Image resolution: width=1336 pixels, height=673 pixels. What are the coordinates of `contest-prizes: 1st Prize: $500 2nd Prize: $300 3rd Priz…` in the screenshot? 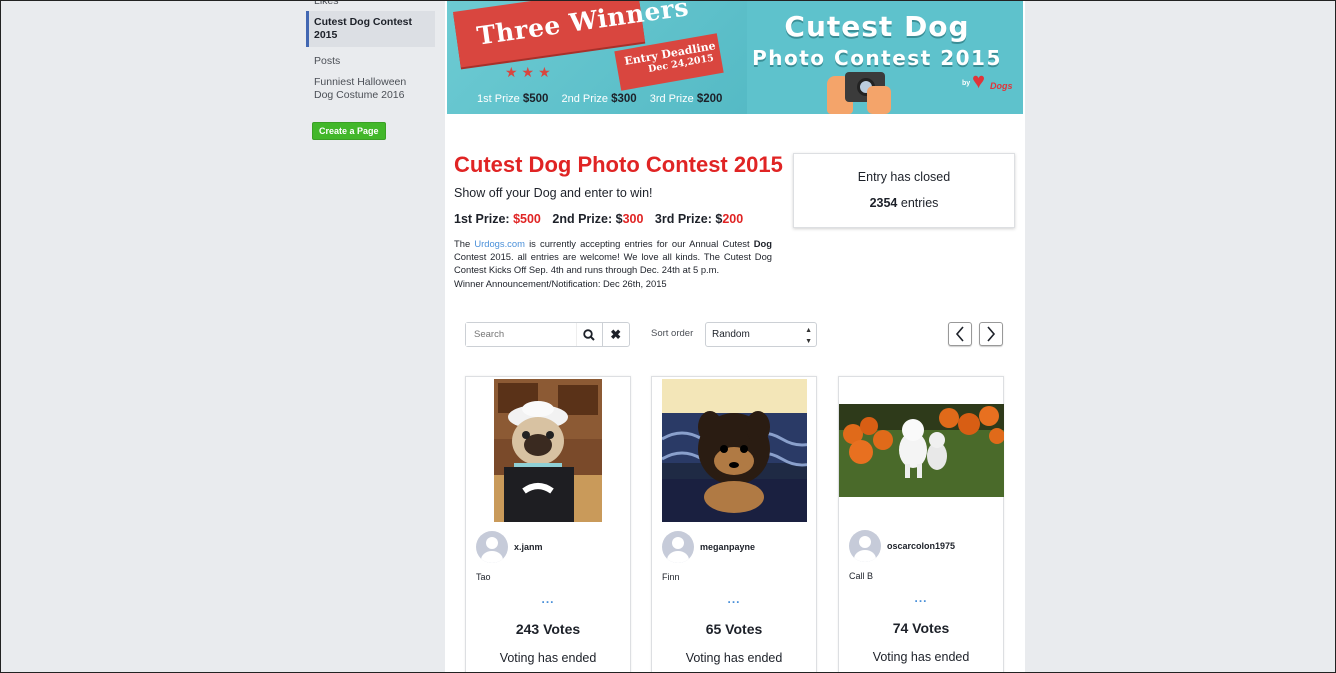 It's located at (598, 219).